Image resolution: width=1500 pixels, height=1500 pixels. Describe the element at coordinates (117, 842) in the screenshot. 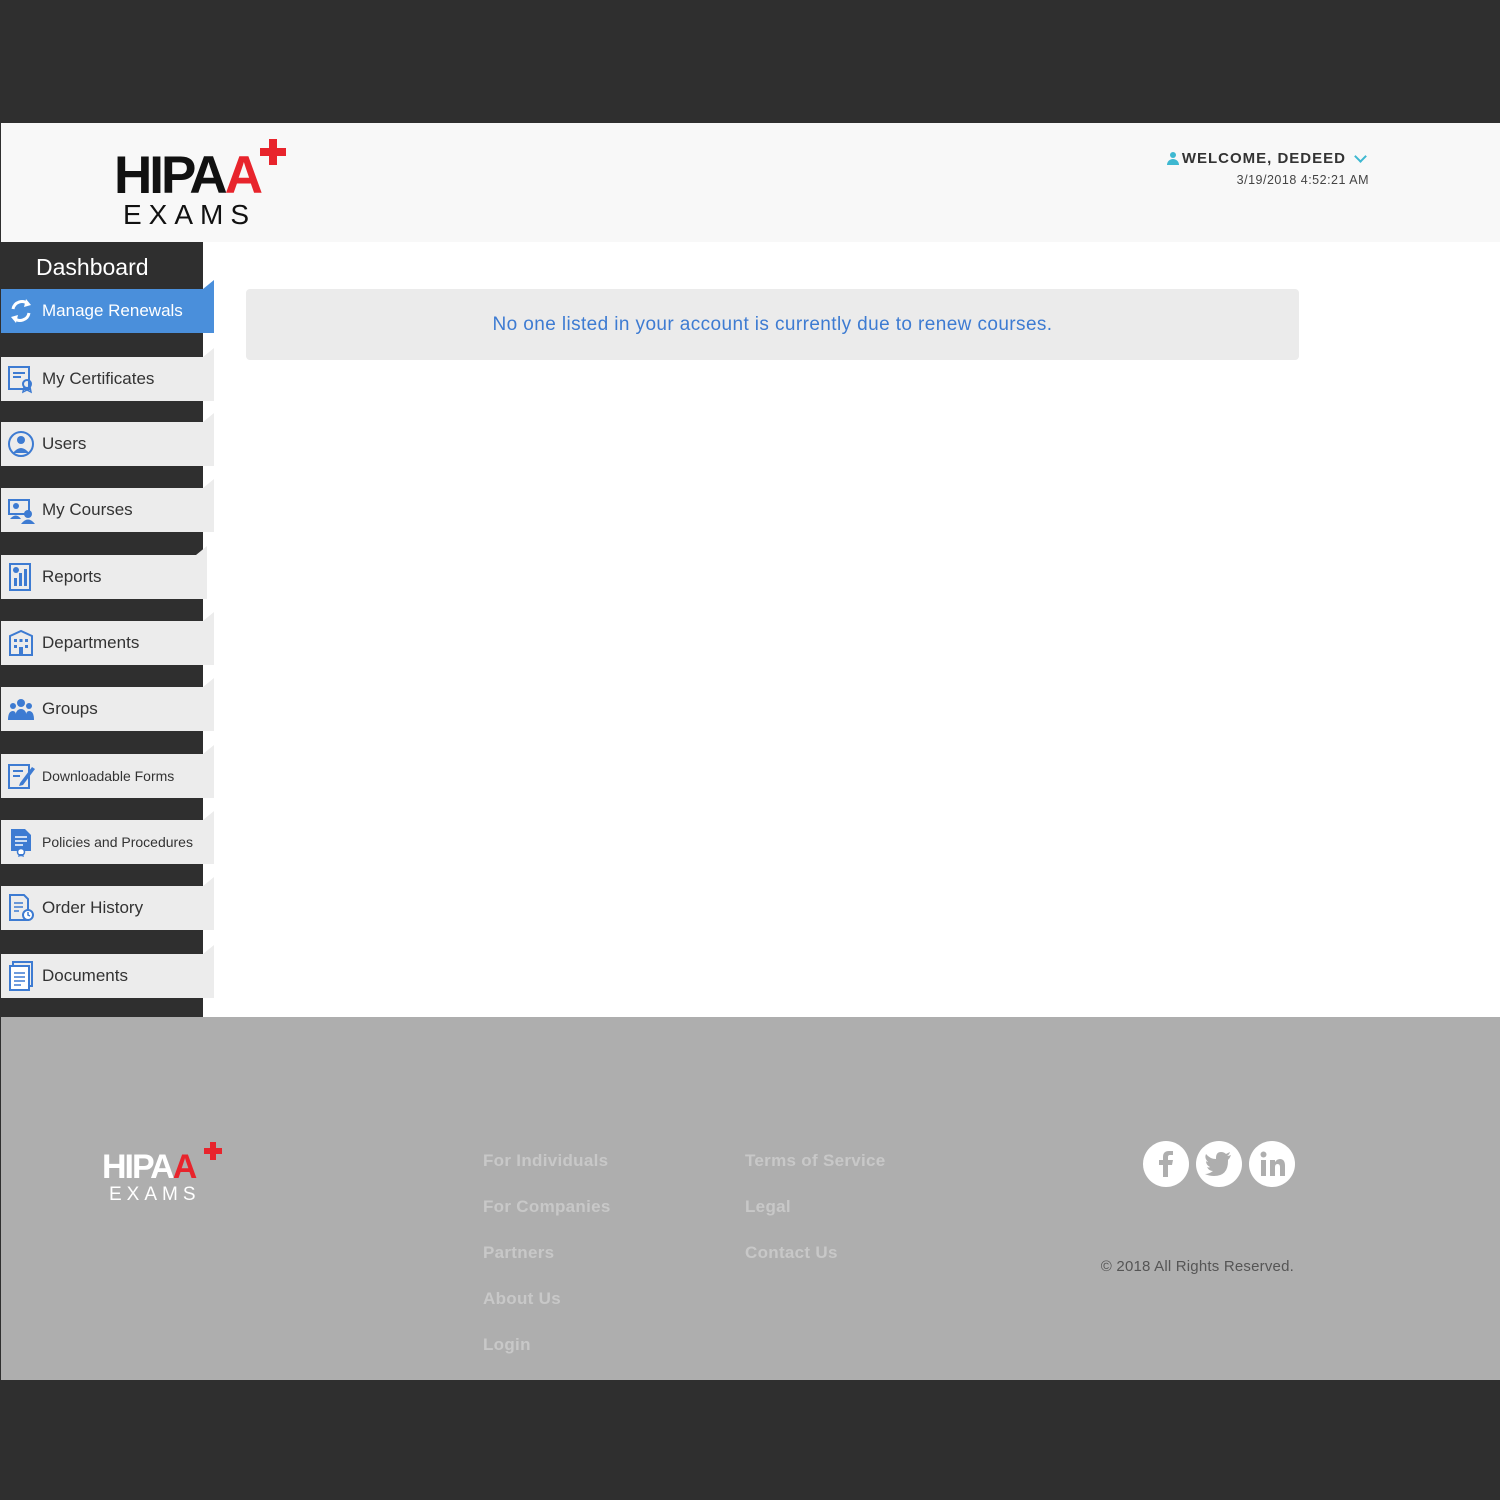

I see `sidebar-item-label: Policies and Procedures` at that location.